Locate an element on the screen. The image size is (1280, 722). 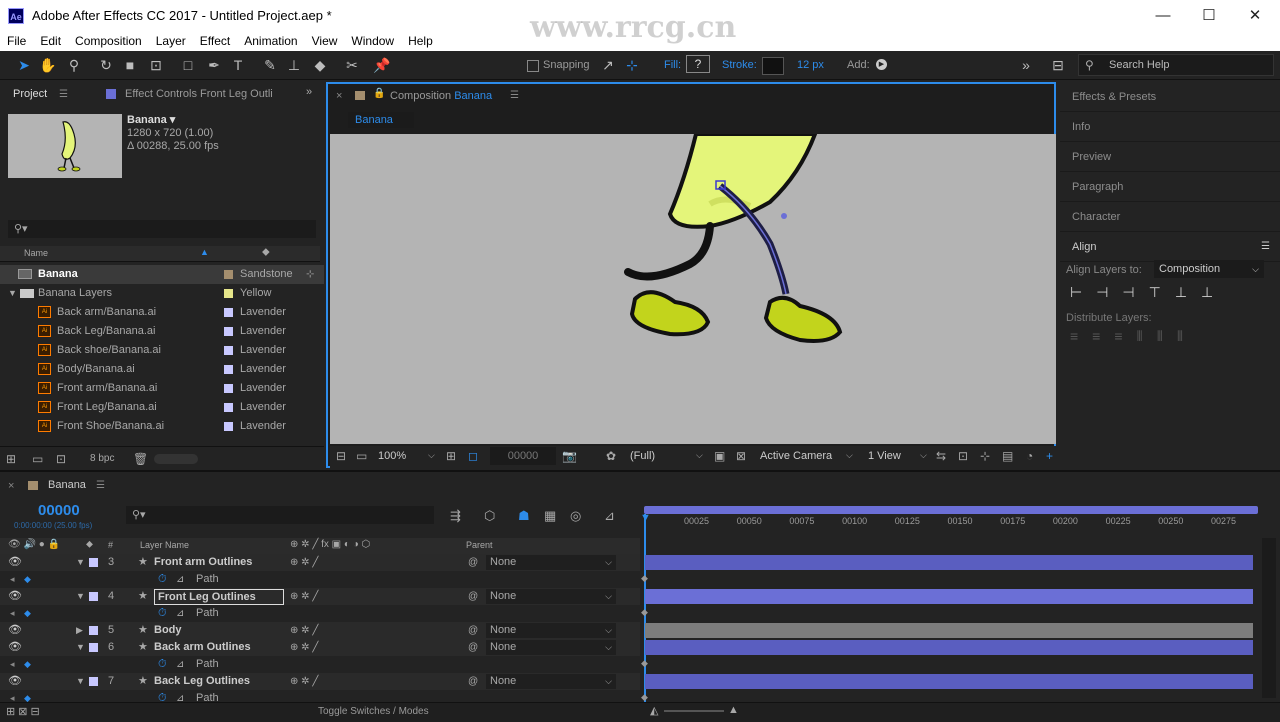
distribute-bottom-icon: ≡ is located at coordinates (1118, 338).